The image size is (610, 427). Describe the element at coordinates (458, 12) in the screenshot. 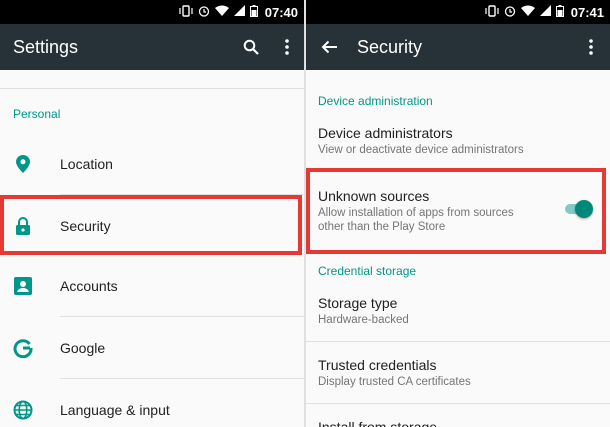

I see `status-bar: 07:41` at that location.